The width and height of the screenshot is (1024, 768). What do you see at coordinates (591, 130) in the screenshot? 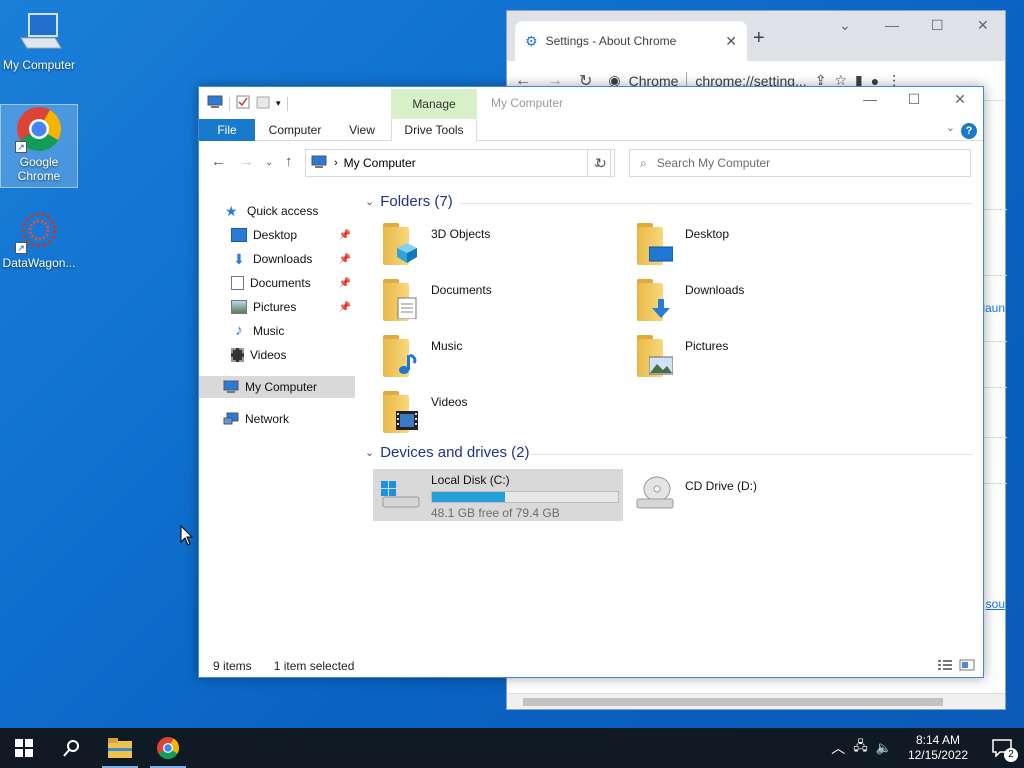
I see `ribbon-tabs: File Computer View Drive Tools ⌄ ?` at bounding box center [591, 130].